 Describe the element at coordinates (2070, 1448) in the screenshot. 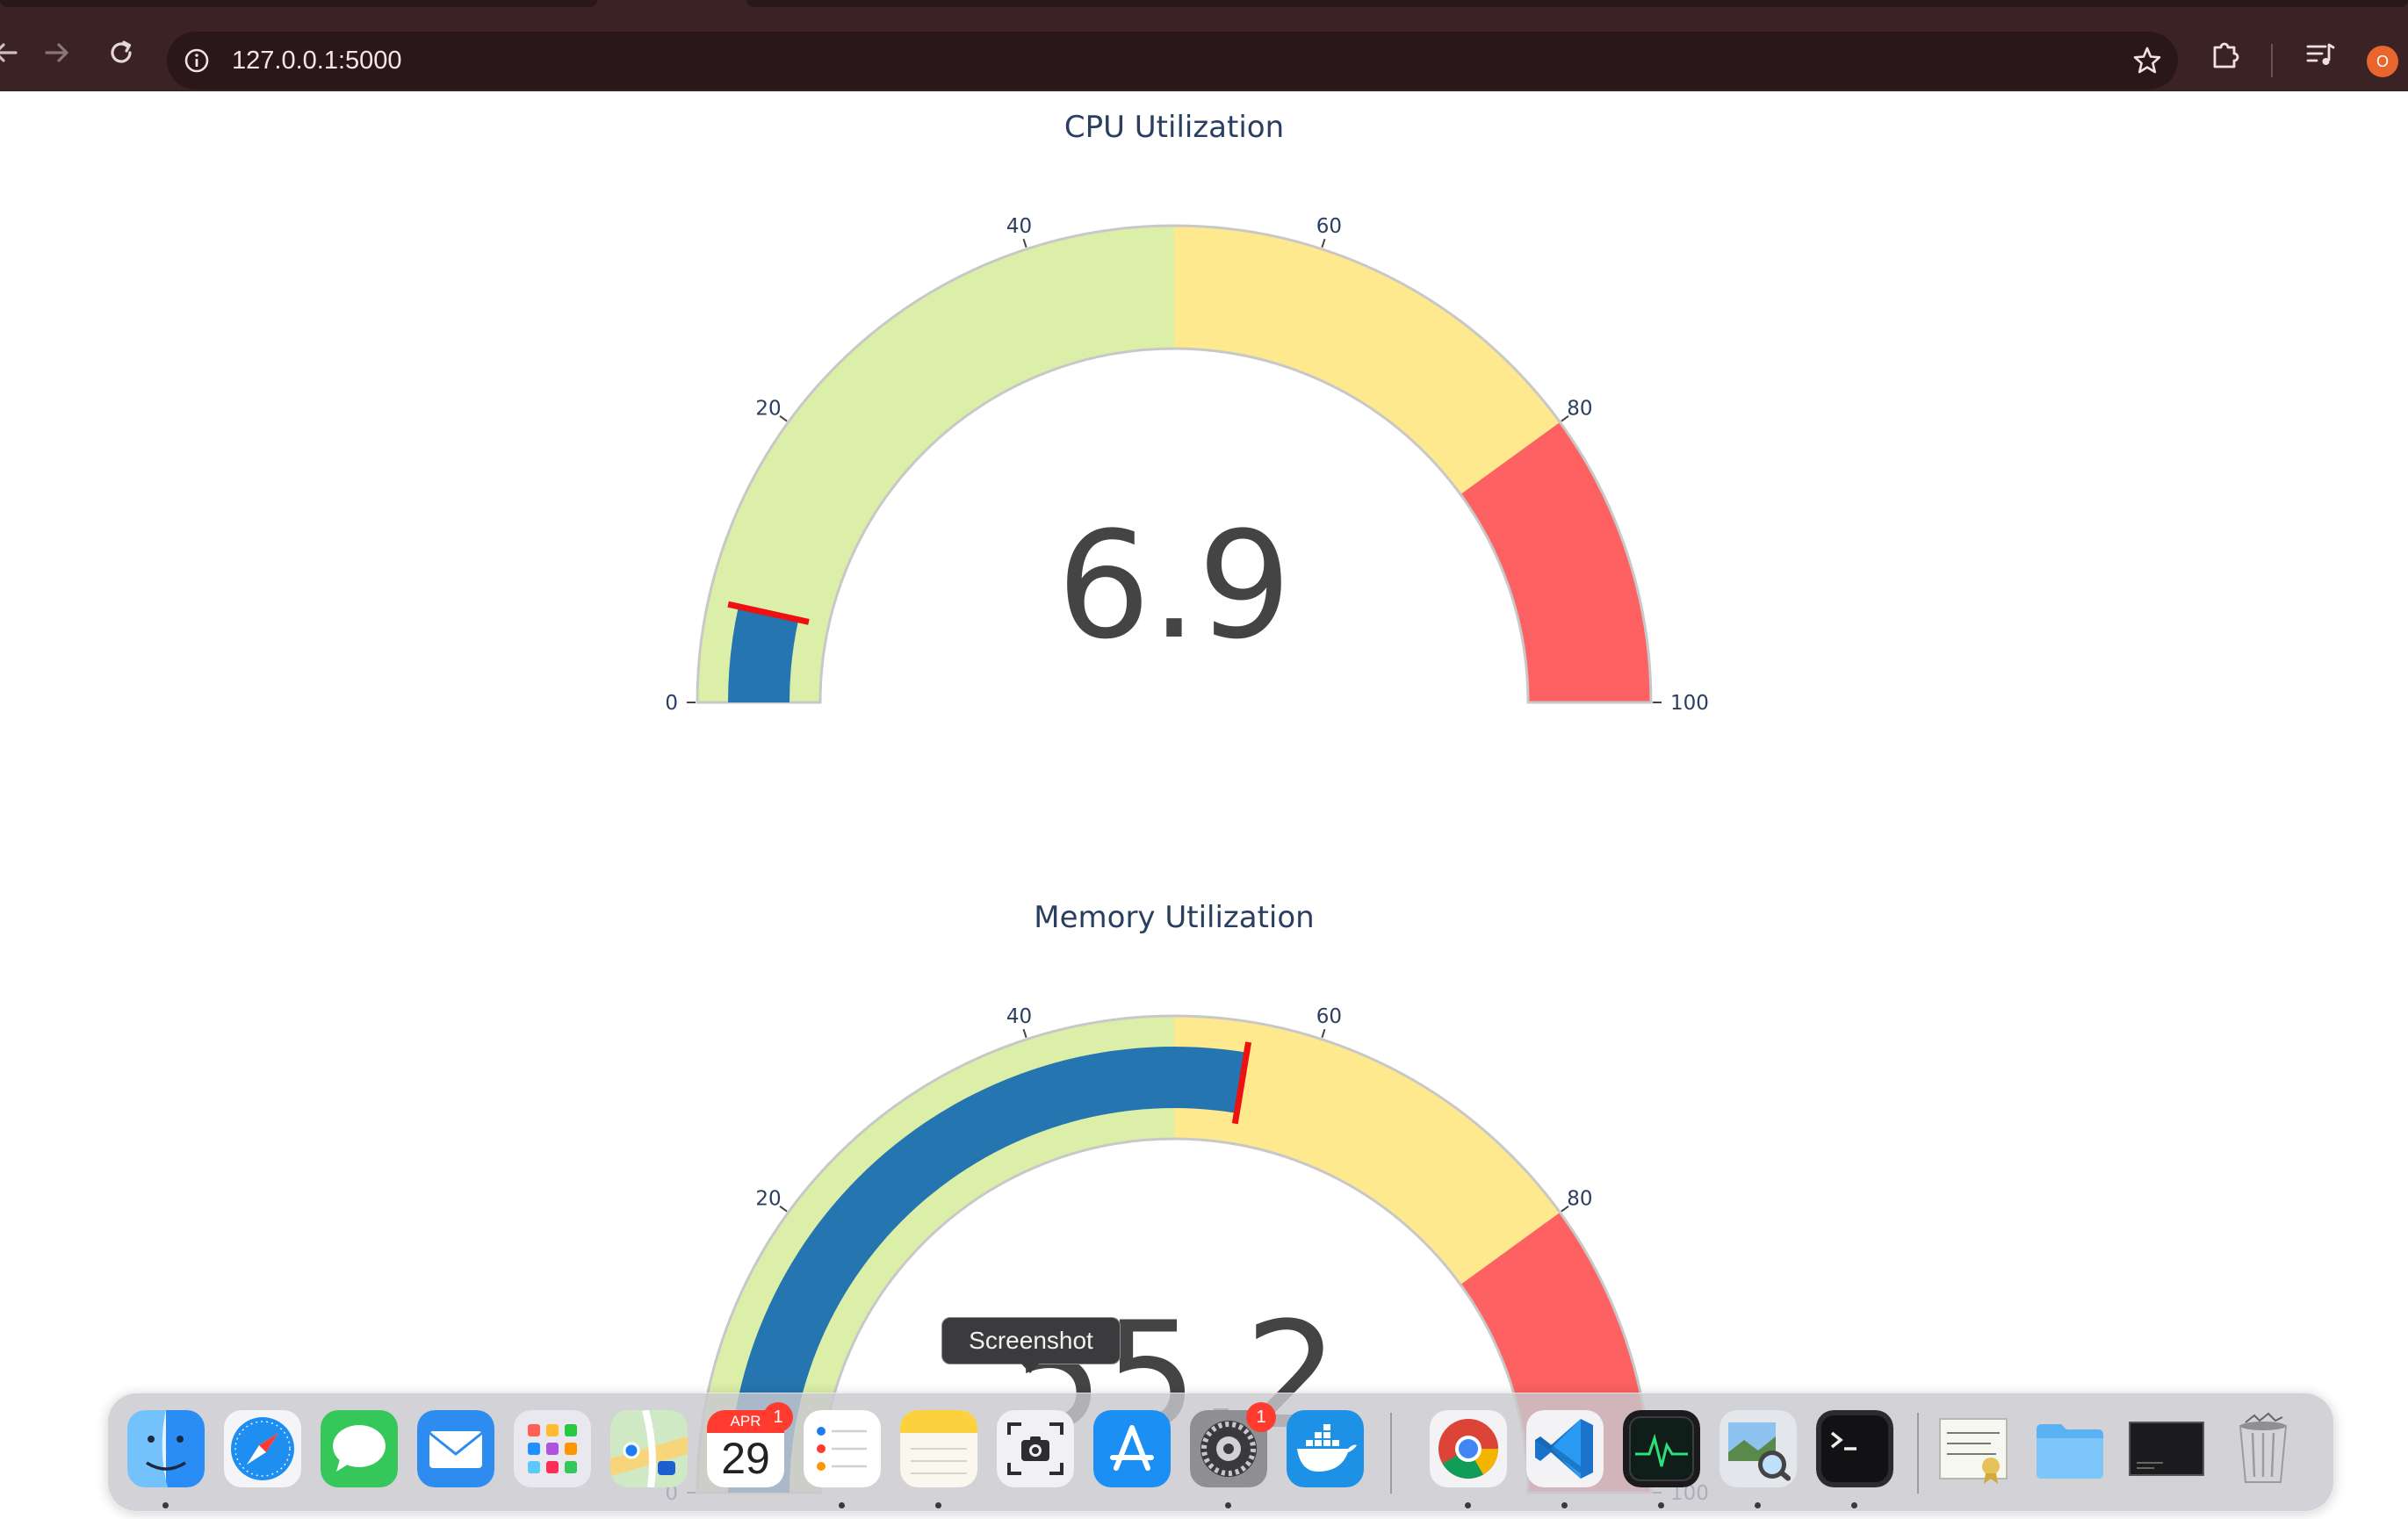

I see `folder-icon` at that location.